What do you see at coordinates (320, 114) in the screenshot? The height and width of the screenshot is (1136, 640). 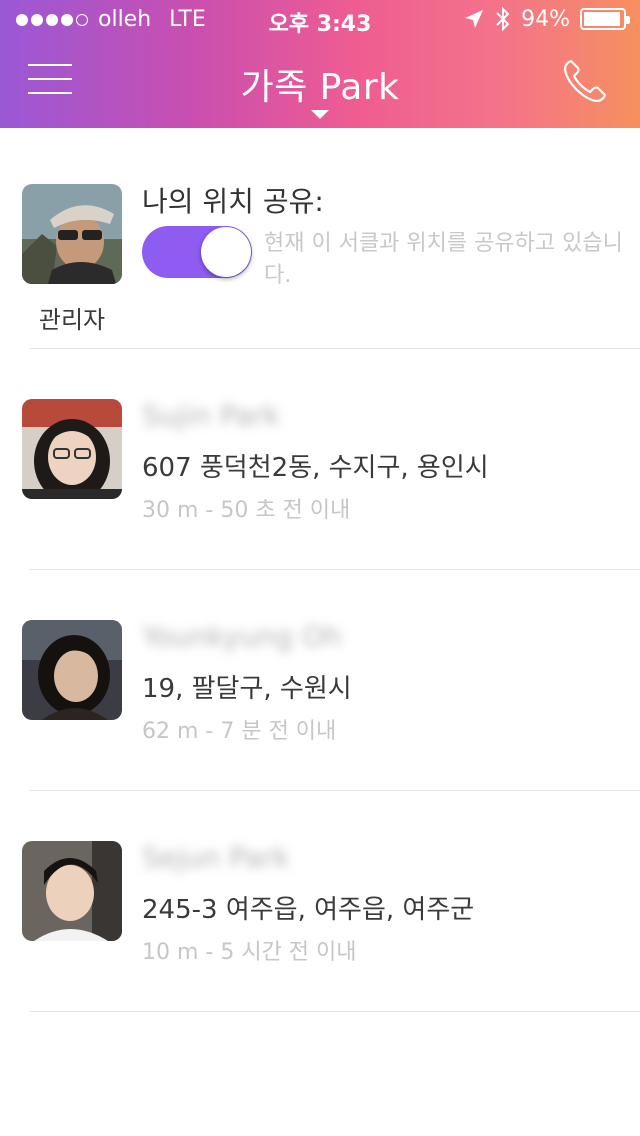 I see `chevron-down-icon` at bounding box center [320, 114].